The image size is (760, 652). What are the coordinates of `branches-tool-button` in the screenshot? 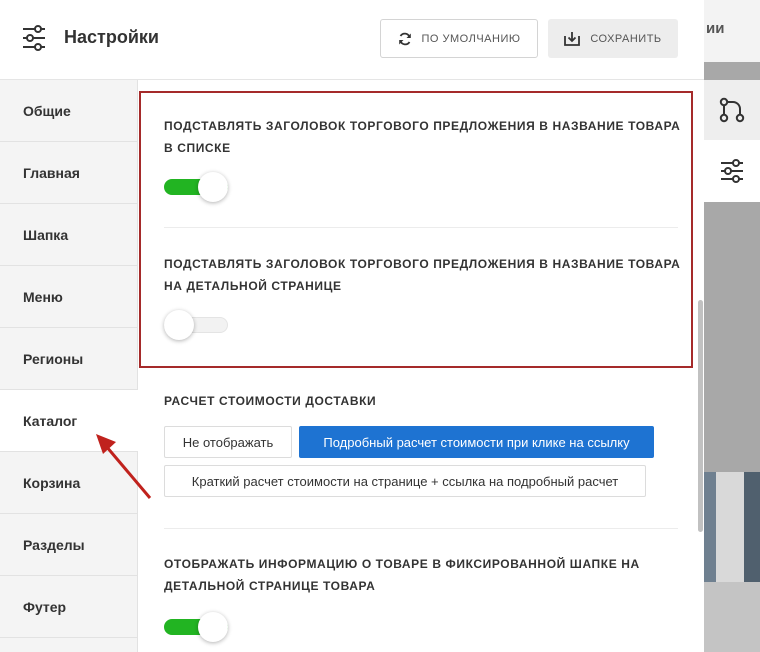 It's located at (732, 110).